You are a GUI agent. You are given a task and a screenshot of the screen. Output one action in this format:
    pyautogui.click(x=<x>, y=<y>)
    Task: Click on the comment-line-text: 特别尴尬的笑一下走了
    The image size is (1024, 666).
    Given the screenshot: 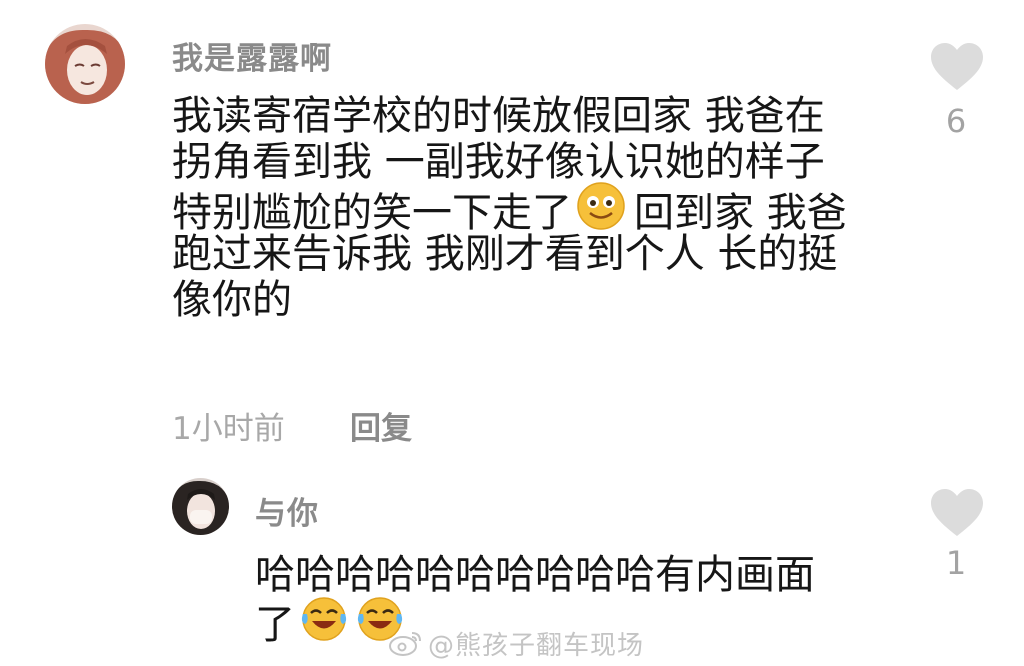 What is the action you would take?
    pyautogui.click(x=372, y=213)
    